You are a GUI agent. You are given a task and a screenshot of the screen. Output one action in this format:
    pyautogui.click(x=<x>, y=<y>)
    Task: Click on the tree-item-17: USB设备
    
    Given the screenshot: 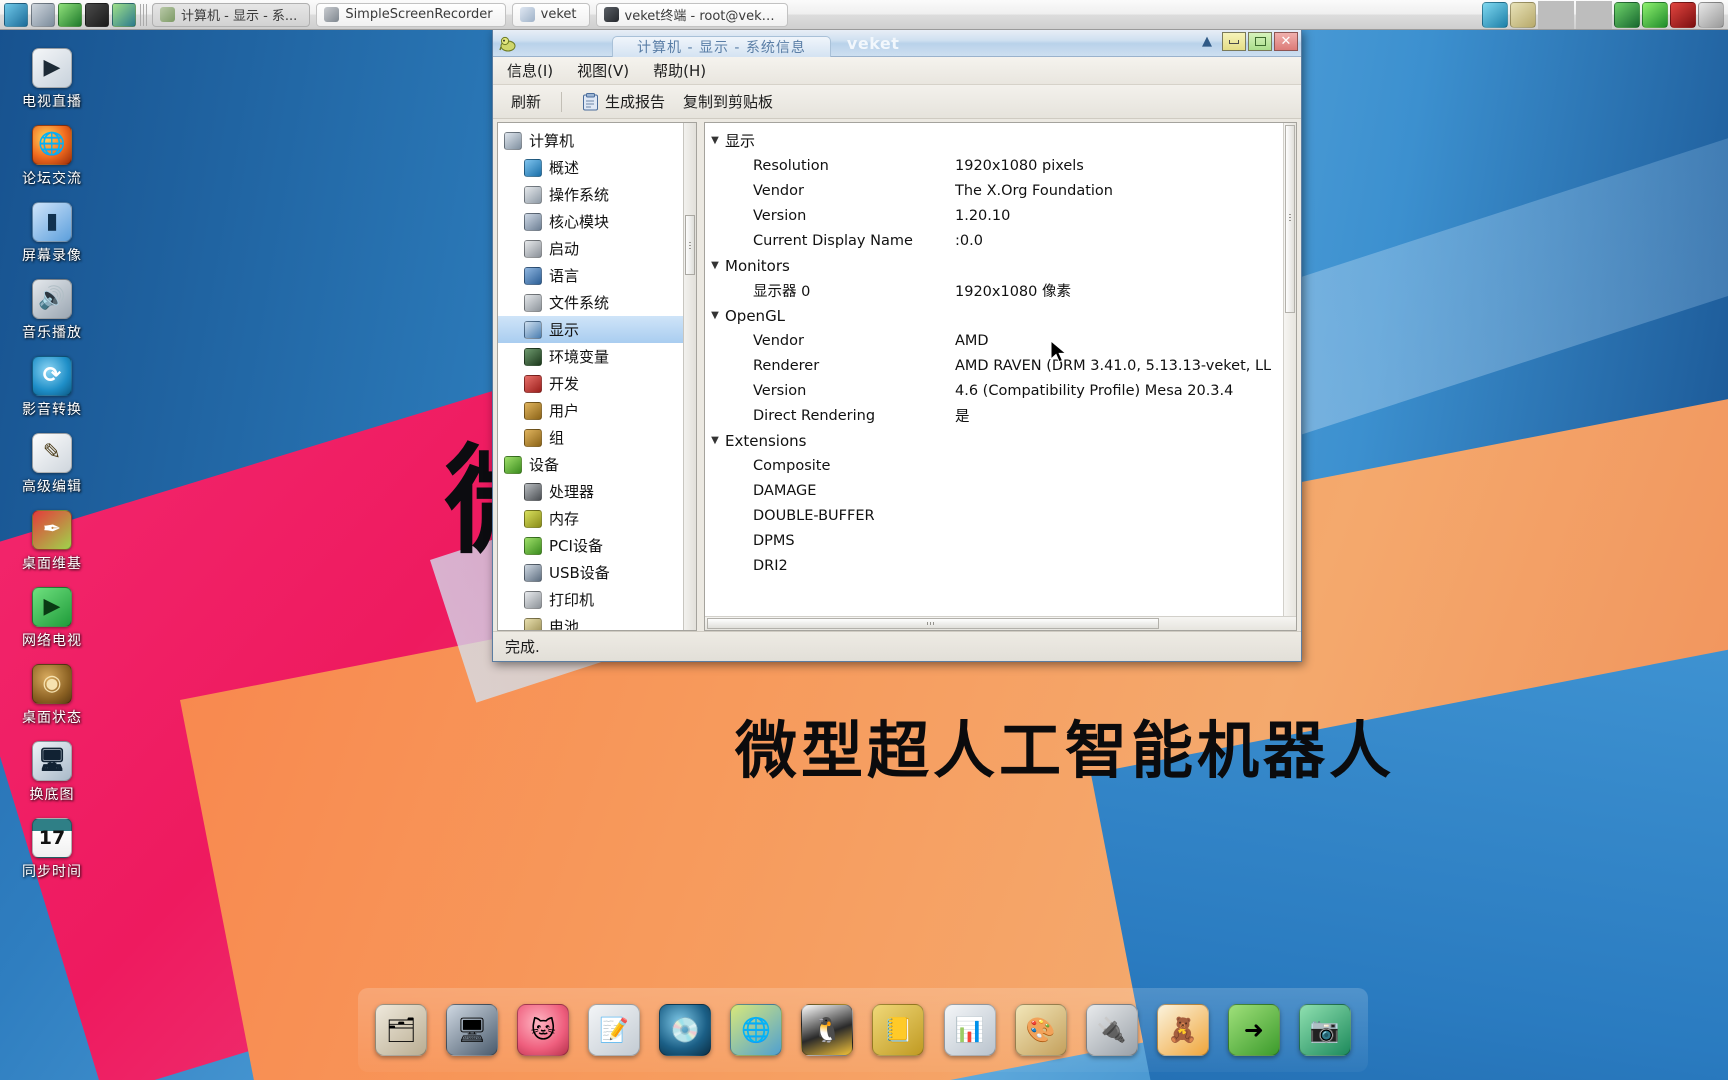 What is the action you would take?
    pyautogui.click(x=590, y=572)
    